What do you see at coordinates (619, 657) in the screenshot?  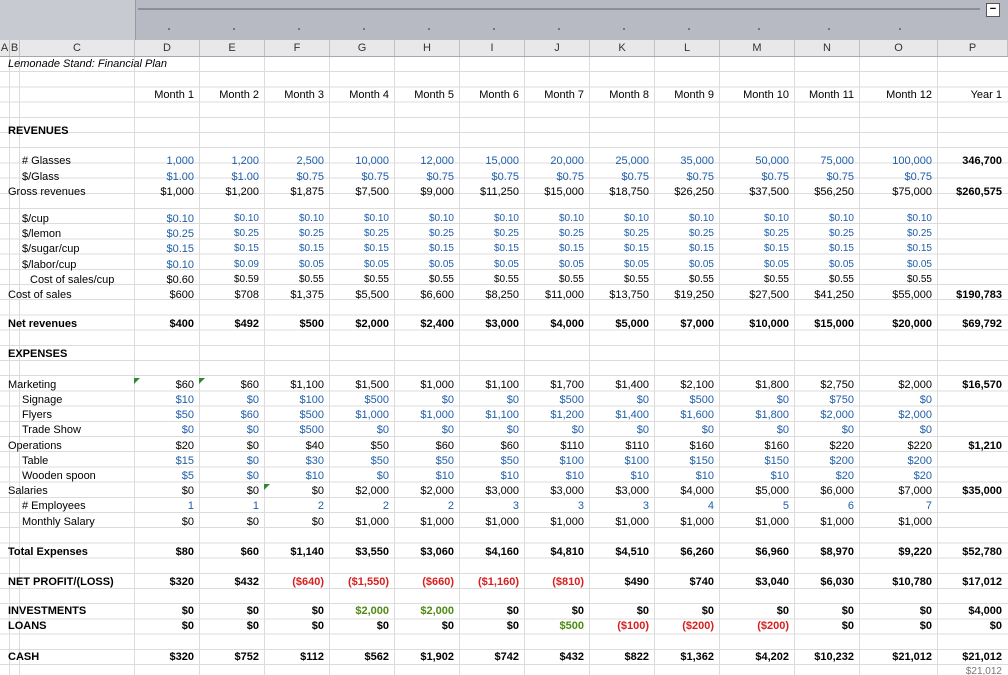 I see `data-cell: $822` at bounding box center [619, 657].